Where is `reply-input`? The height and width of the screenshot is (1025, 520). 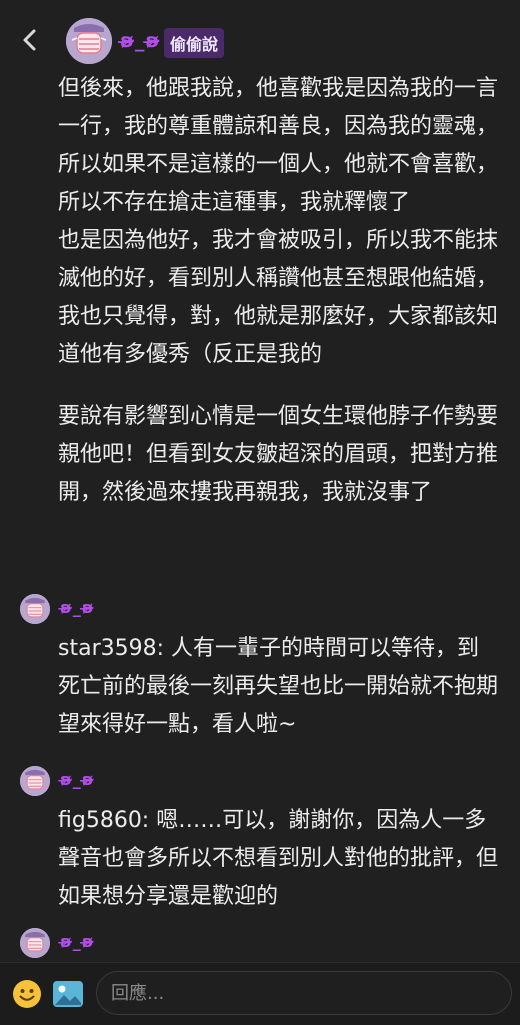
reply-input is located at coordinates (304, 993).